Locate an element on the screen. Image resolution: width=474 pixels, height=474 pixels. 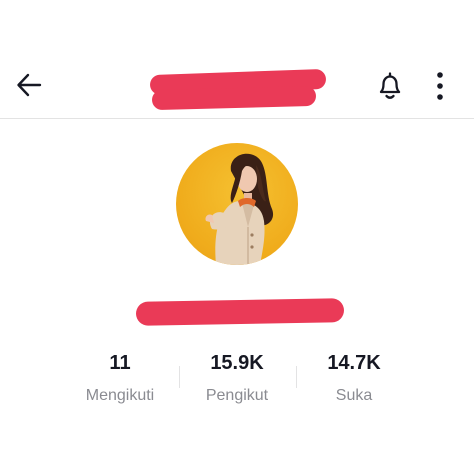
profile-avatar is located at coordinates (237, 204).